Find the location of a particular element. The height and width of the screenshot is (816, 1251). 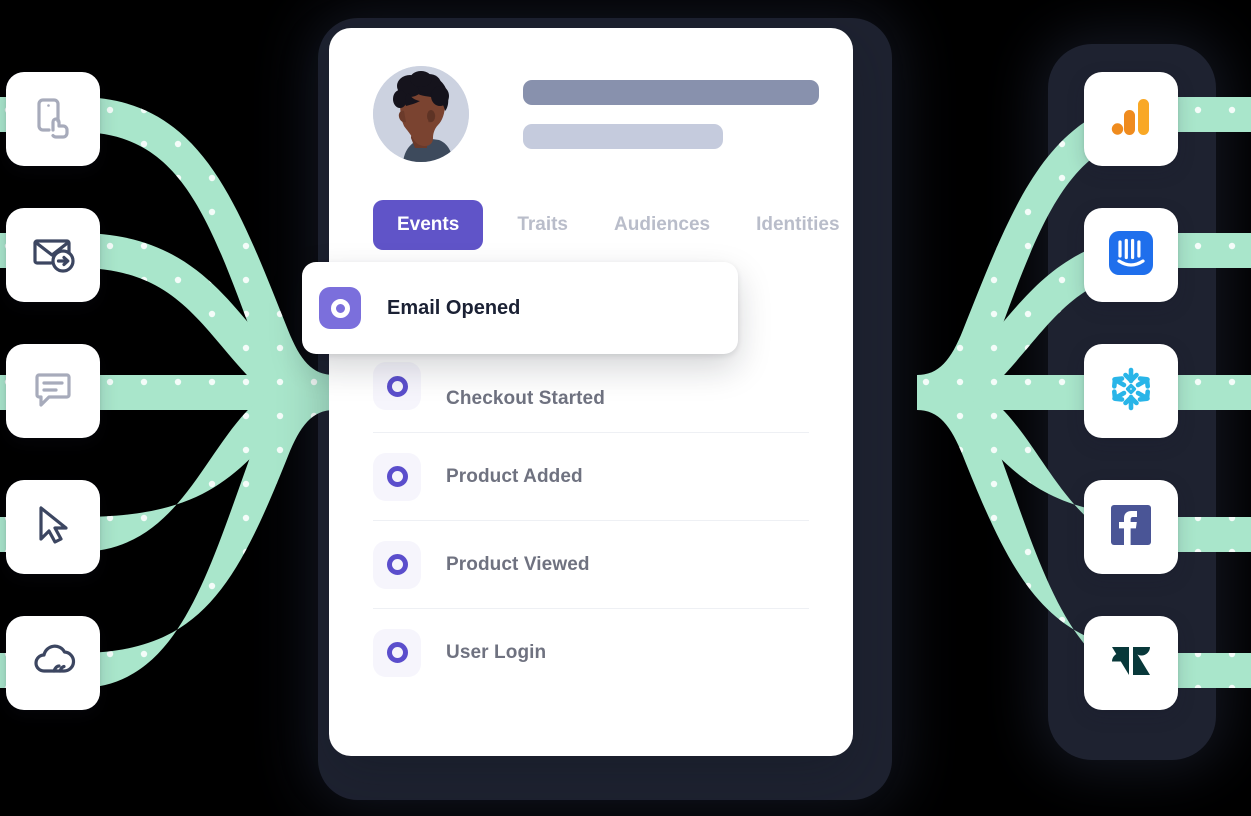

destination-tile-snowflake is located at coordinates (1131, 391).